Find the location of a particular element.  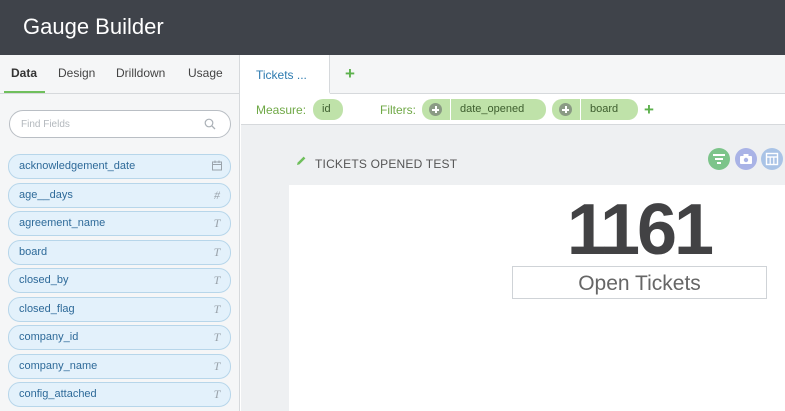

field-name: closed_by is located at coordinates (44, 280).